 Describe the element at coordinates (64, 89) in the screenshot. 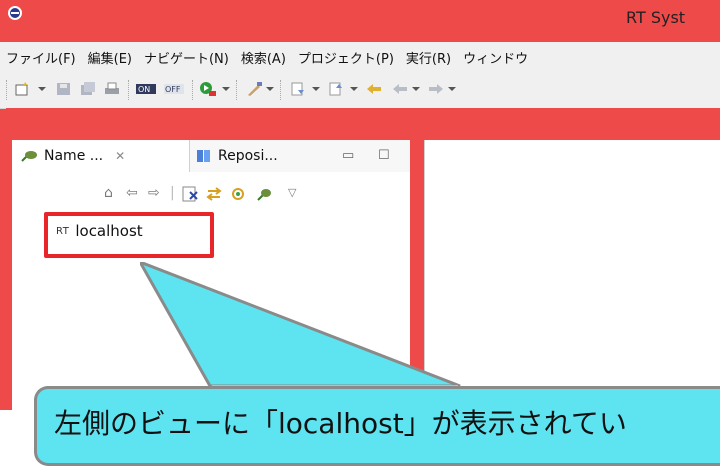

I see `save-icon` at that location.